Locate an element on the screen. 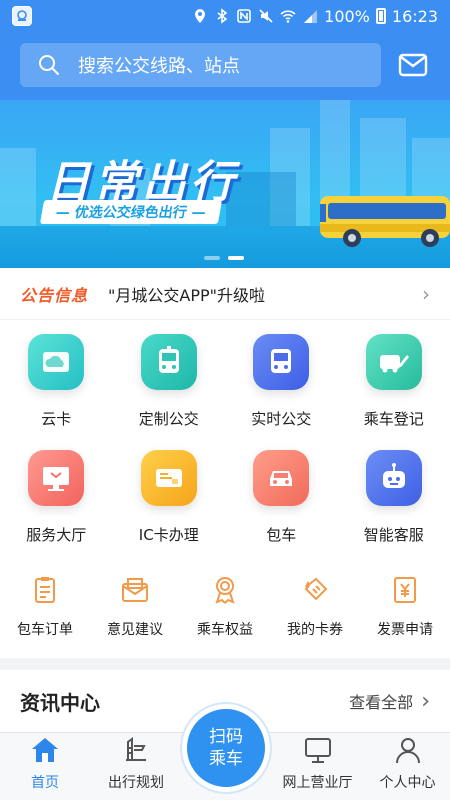 The image size is (450, 800). app-notification-icon is located at coordinates (22, 16).